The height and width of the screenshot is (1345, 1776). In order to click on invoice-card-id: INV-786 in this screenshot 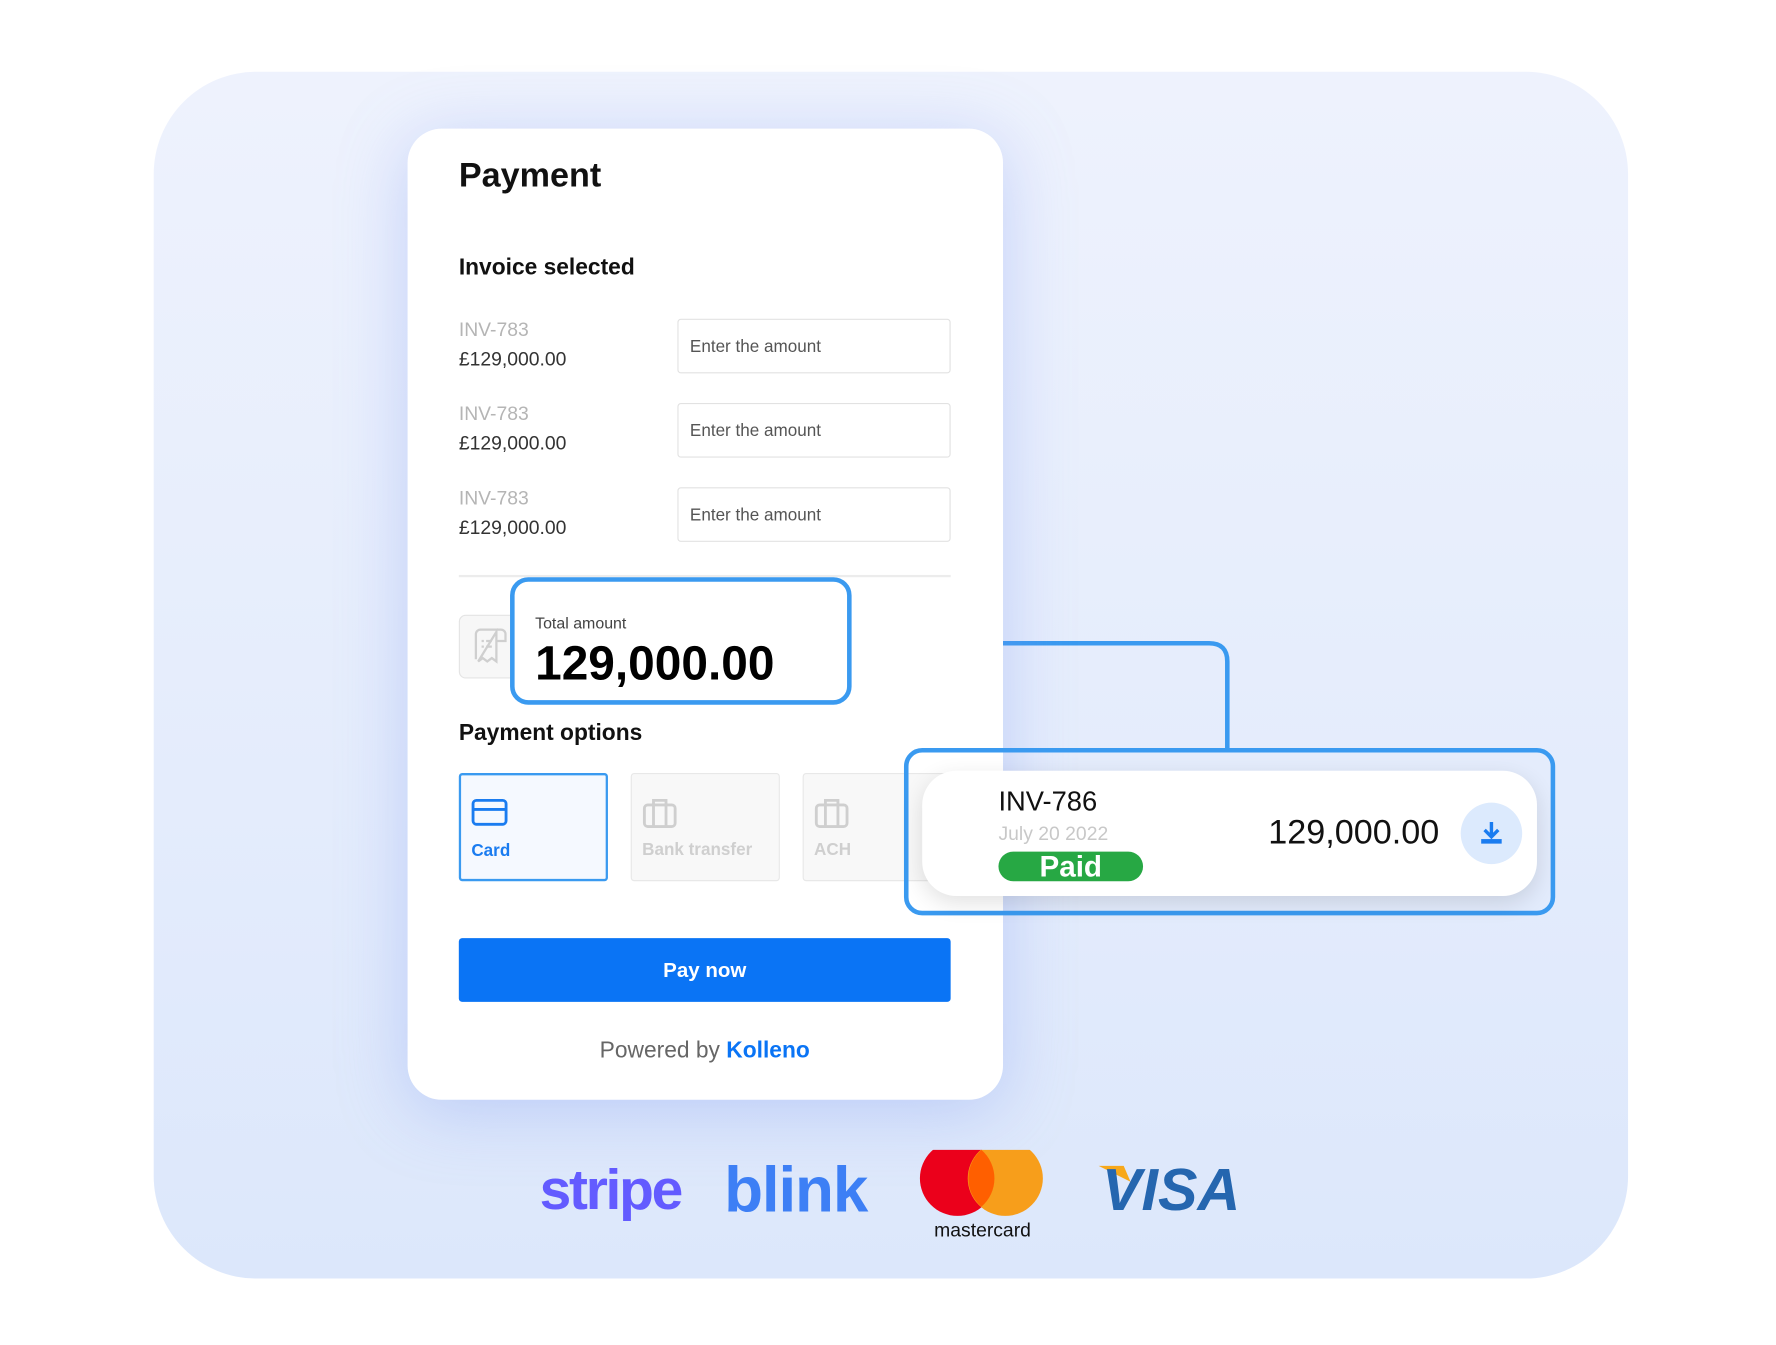, I will do `click(1048, 802)`.